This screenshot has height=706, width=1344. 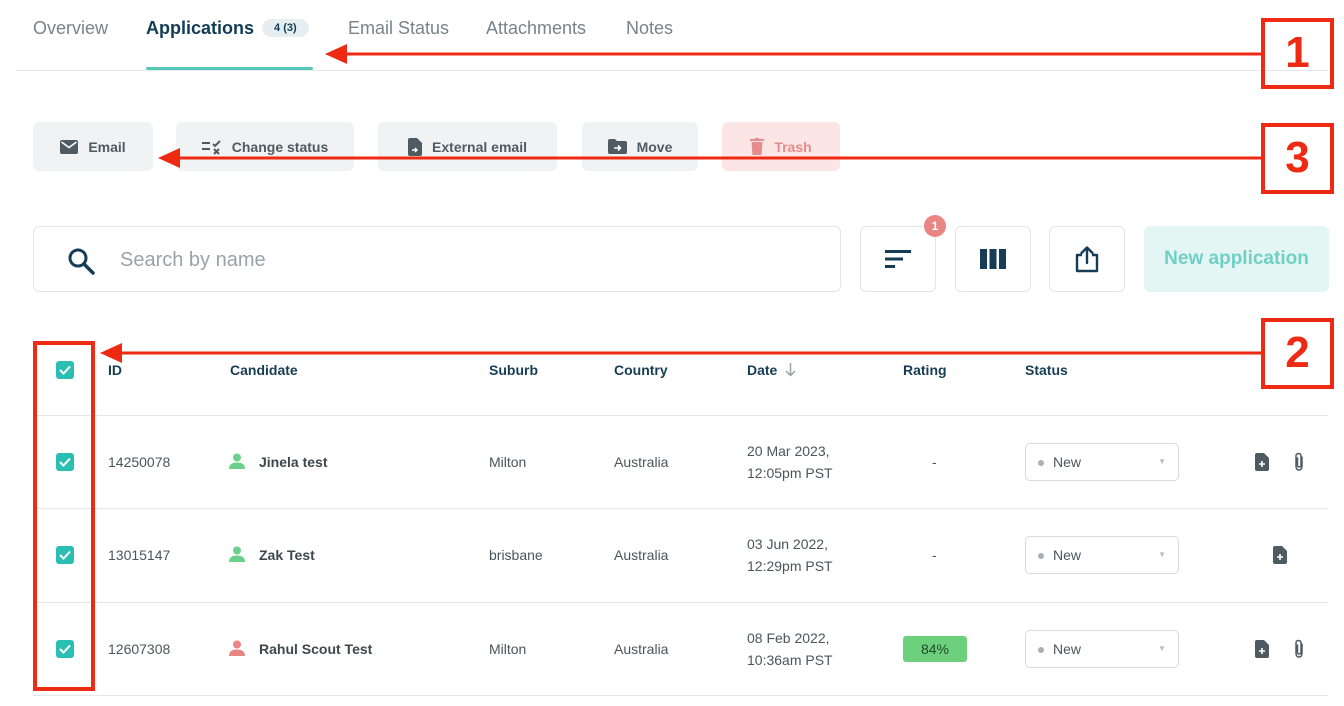 I want to click on move-button-label: Move, so click(x=654, y=146).